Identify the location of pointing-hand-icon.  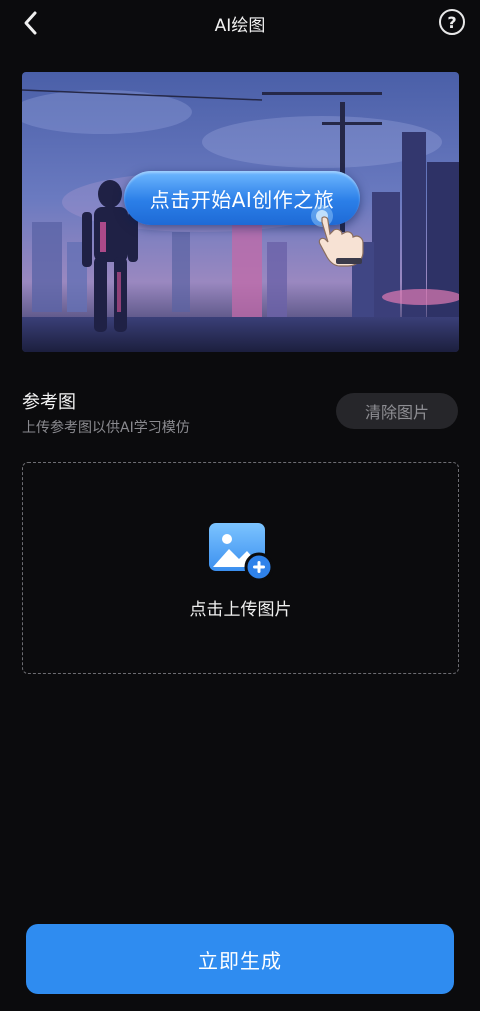
(337, 236).